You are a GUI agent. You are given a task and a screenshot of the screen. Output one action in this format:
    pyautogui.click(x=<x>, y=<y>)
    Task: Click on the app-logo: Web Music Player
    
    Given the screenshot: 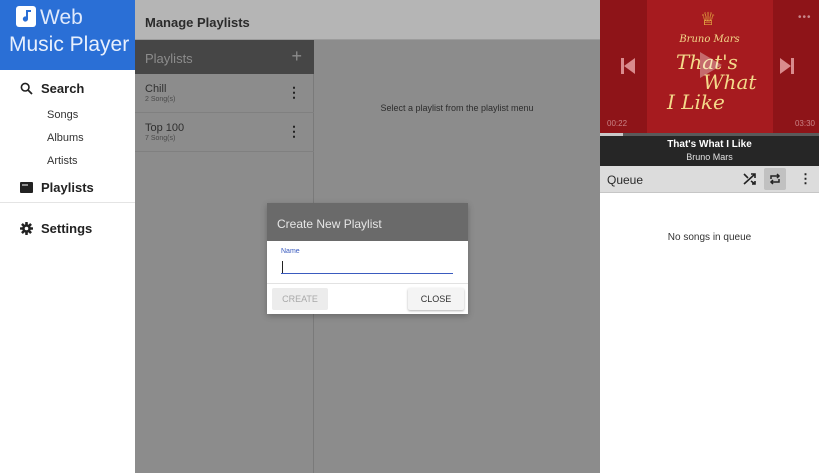 What is the action you would take?
    pyautogui.click(x=67, y=35)
    